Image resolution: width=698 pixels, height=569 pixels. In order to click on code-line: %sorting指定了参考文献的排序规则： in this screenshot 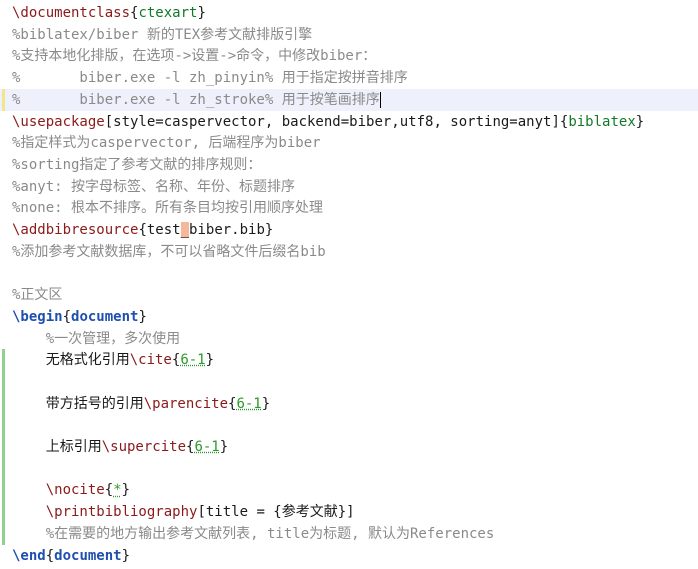, I will do `click(349, 165)`.